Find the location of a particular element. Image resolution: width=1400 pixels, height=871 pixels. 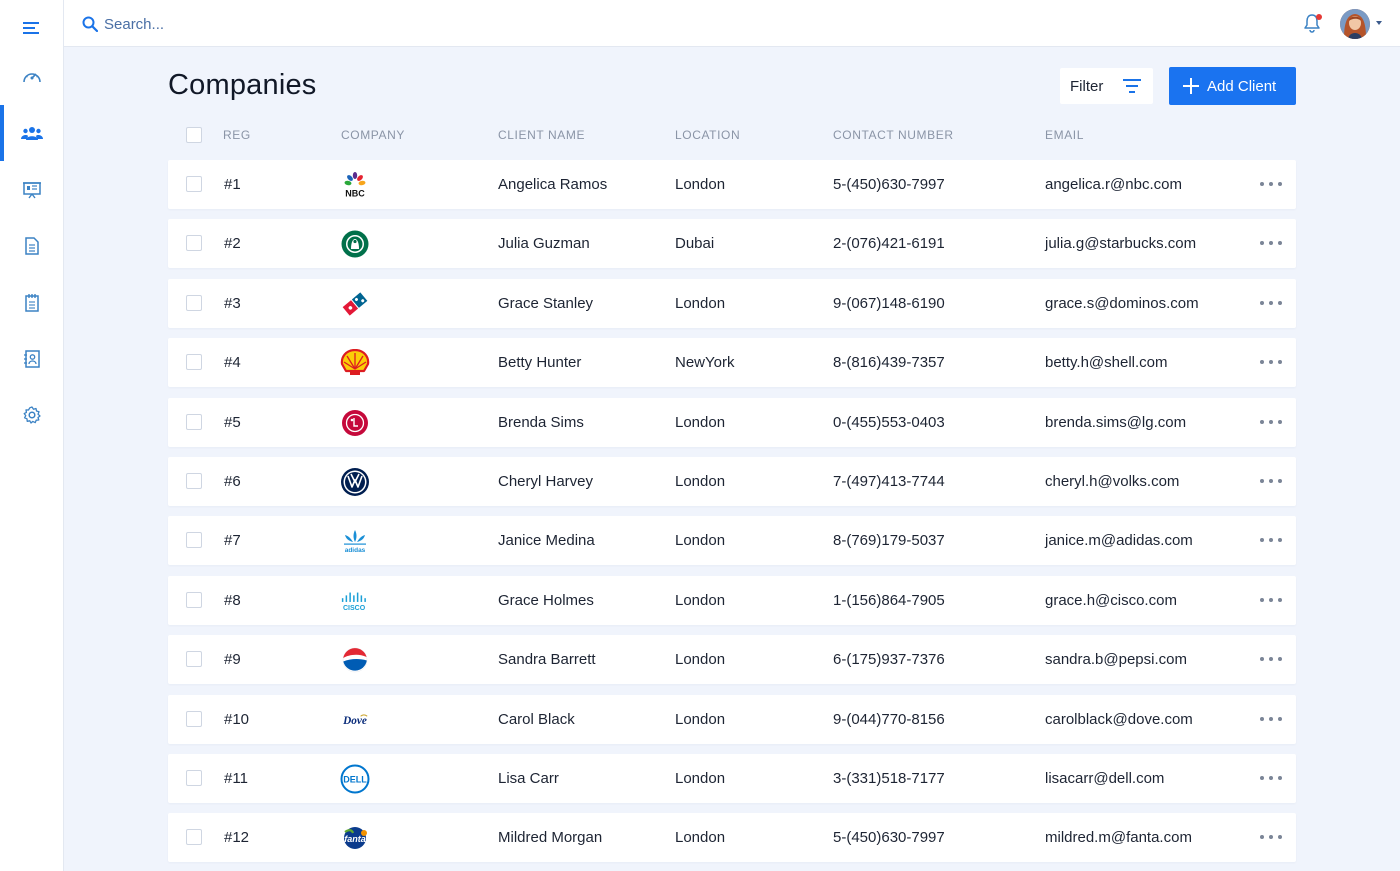

sidebar-item-documents is located at coordinates (32, 246).